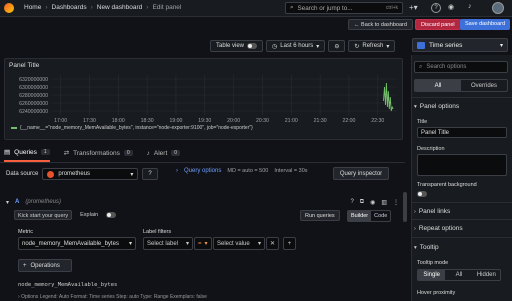  I want to click on search-shortcut: ctrl+k, so click(391, 8).